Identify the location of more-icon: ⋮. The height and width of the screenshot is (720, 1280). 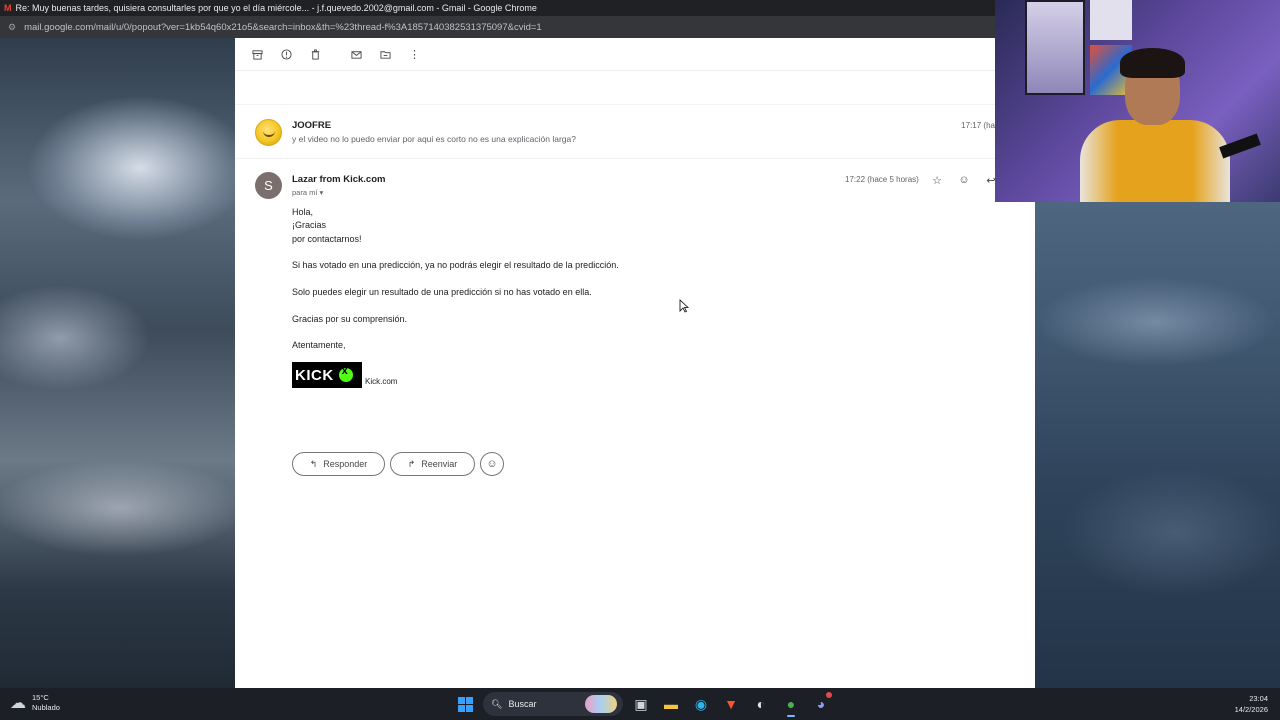
(414, 54).